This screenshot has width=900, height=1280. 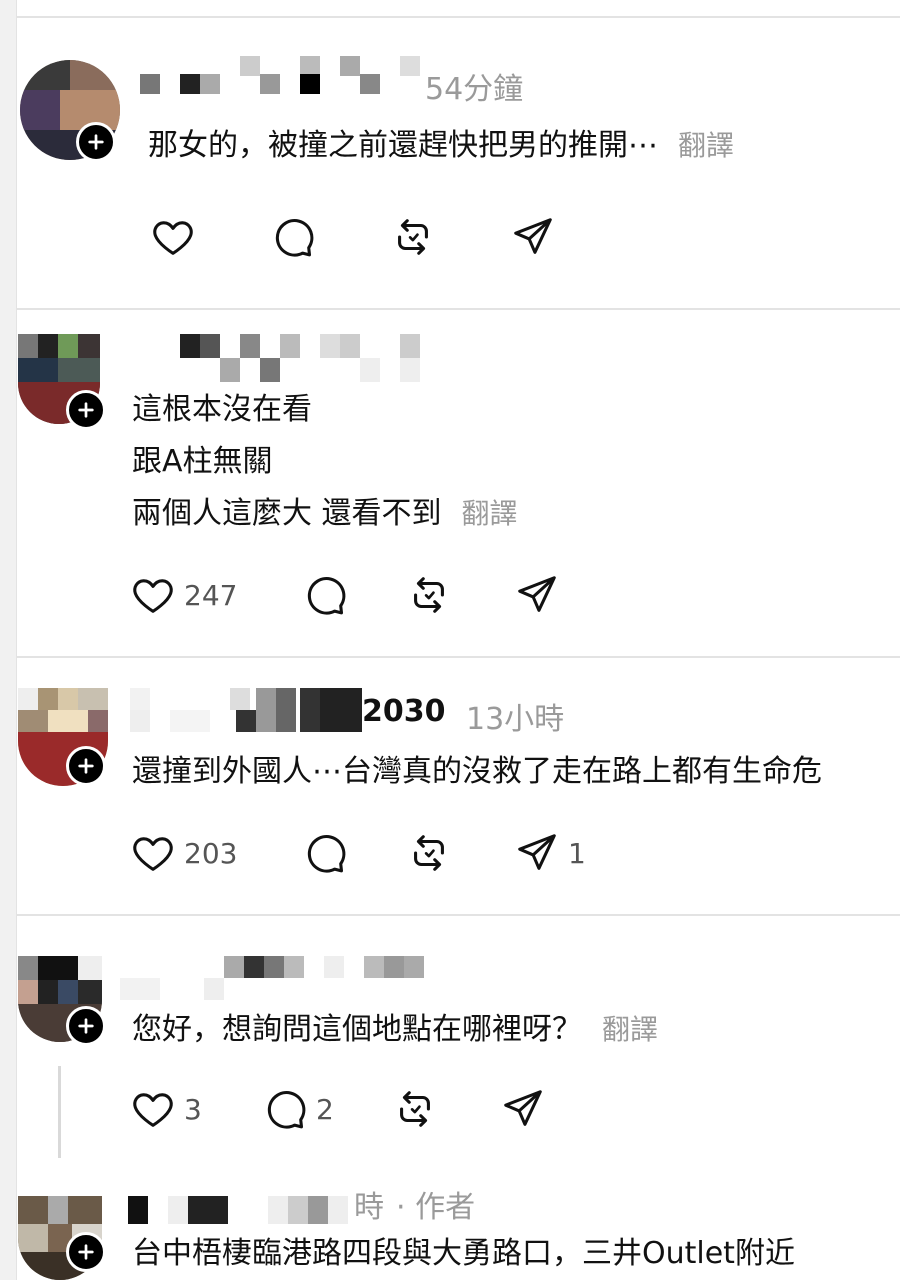 I want to click on comment-text: 還撞到外國人⋯台灣真的沒救了走在路上都有生命危, so click(x=477, y=772).